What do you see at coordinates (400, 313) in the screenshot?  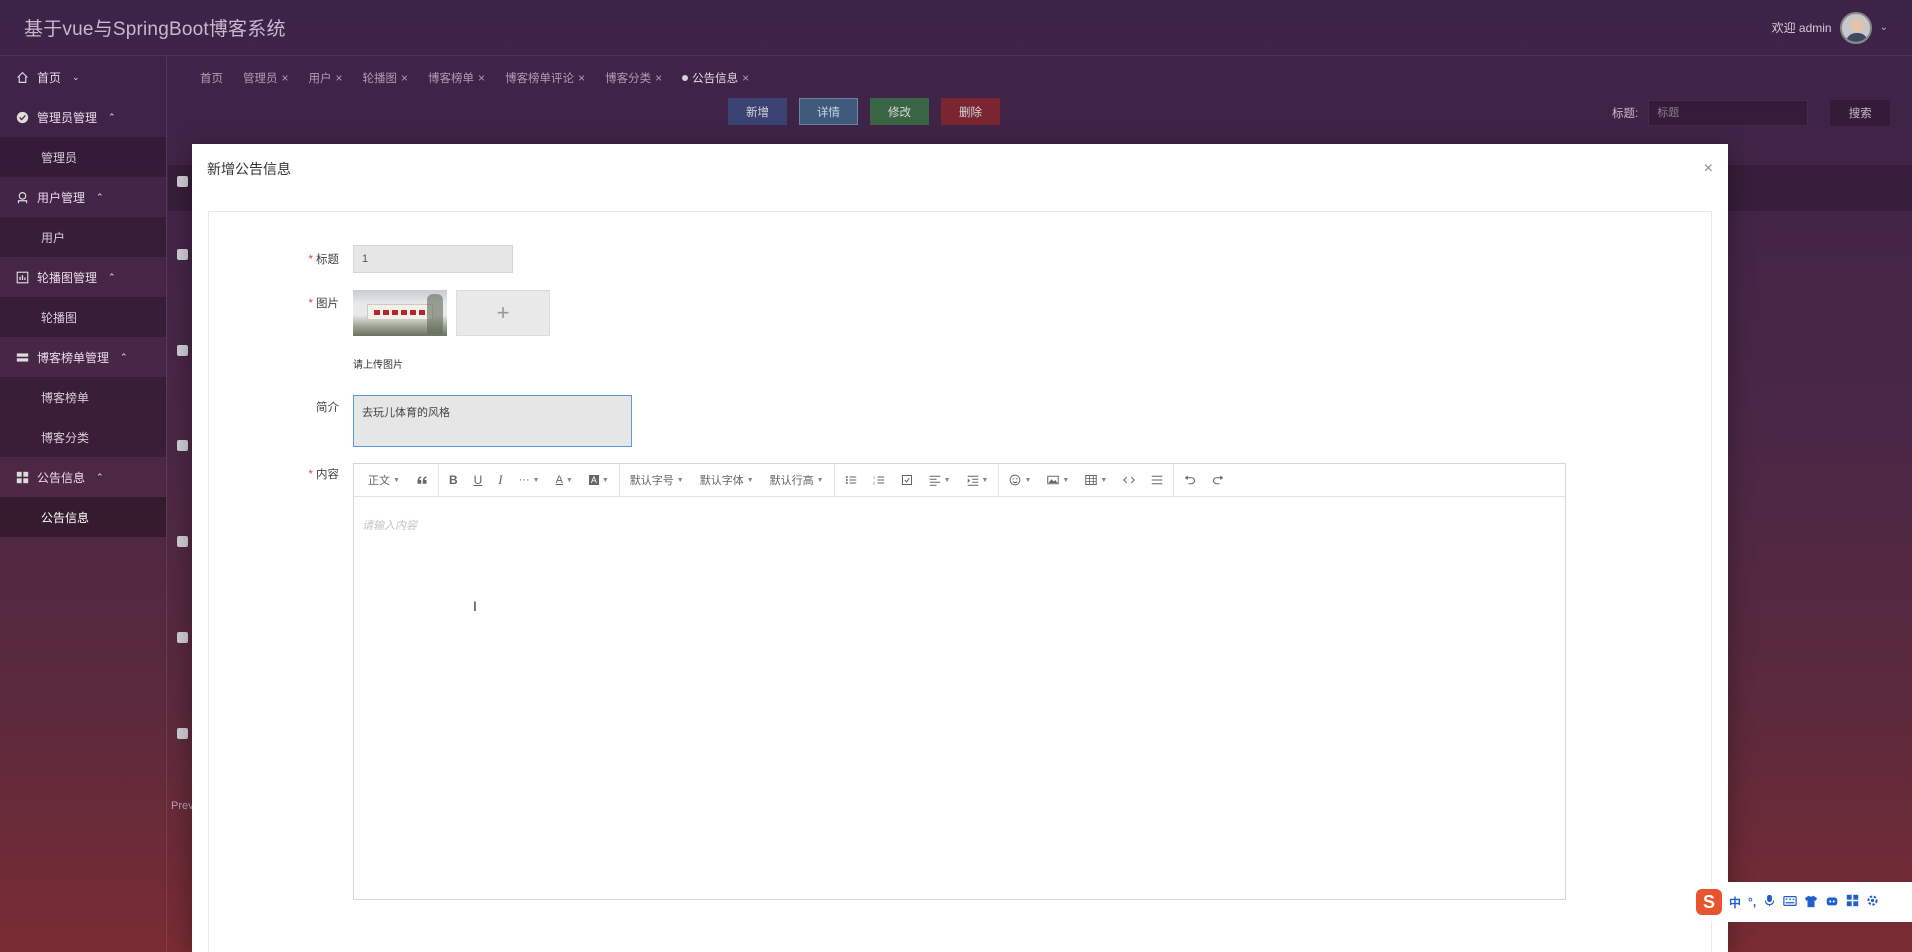 I see `uploaded-image-thumbnail` at bounding box center [400, 313].